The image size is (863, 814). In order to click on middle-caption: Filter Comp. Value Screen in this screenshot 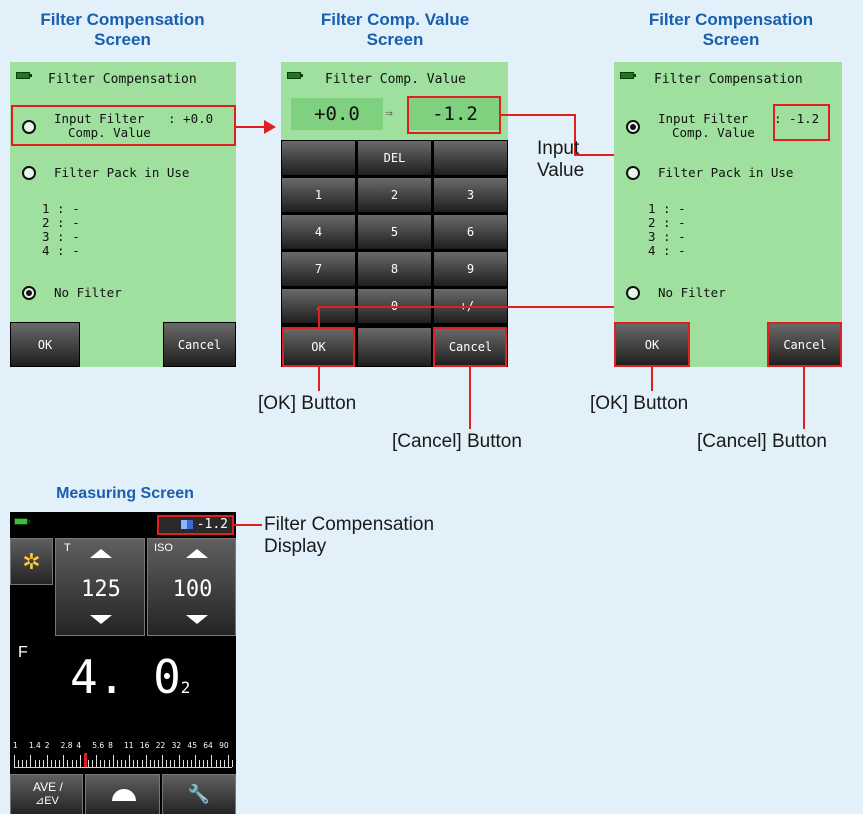, I will do `click(395, 30)`.